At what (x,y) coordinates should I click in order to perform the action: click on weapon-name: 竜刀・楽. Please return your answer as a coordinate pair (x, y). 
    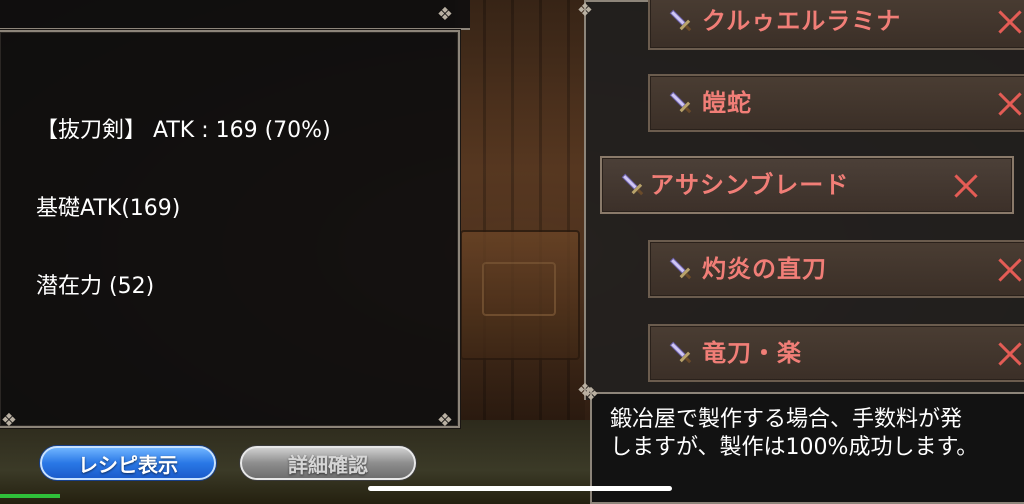
    Looking at the image, I should click on (752, 353).